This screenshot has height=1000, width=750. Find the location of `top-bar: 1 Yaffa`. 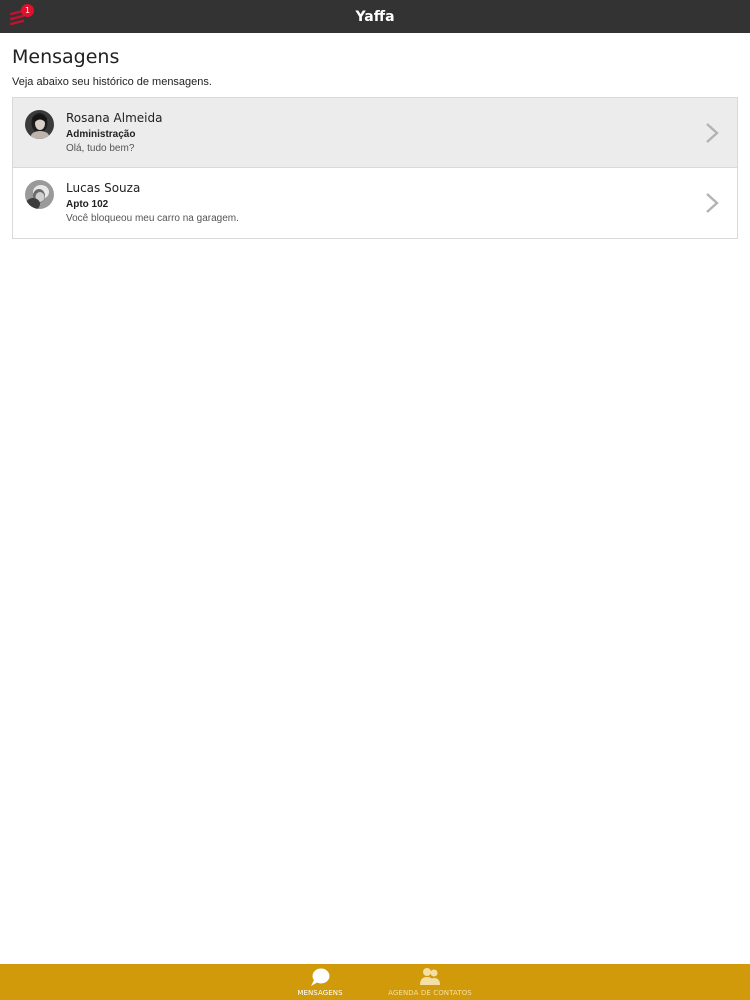

top-bar: 1 Yaffa is located at coordinates (375, 16).